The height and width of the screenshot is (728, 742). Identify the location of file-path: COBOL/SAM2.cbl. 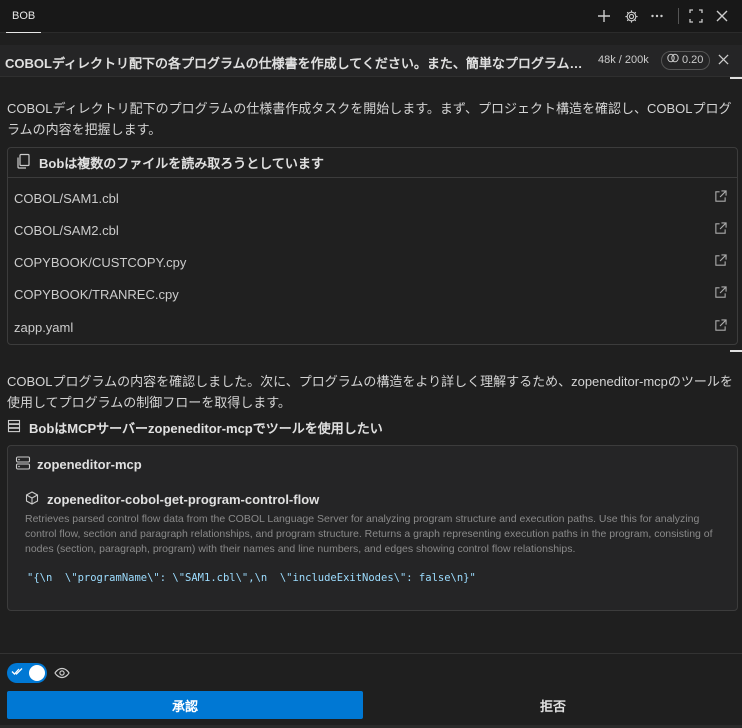
(66, 230).